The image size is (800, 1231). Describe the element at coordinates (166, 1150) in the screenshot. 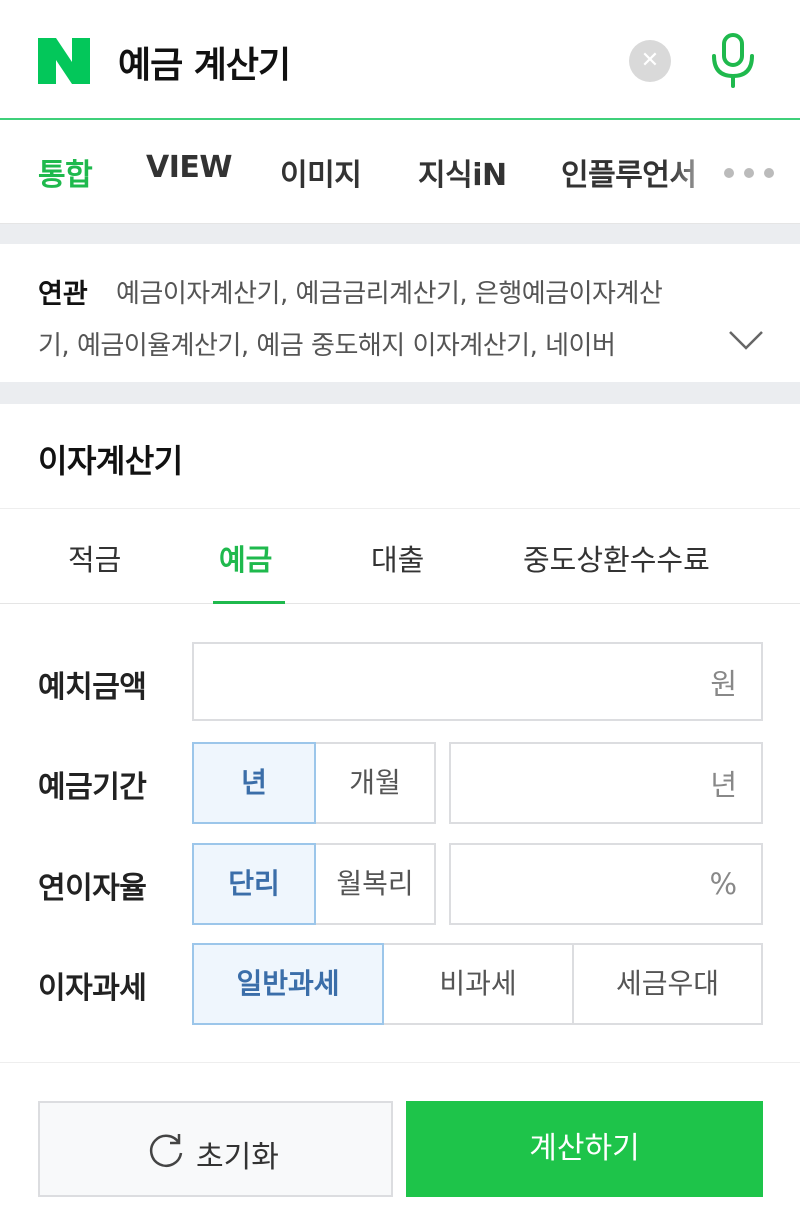

I see `refresh-icon` at that location.